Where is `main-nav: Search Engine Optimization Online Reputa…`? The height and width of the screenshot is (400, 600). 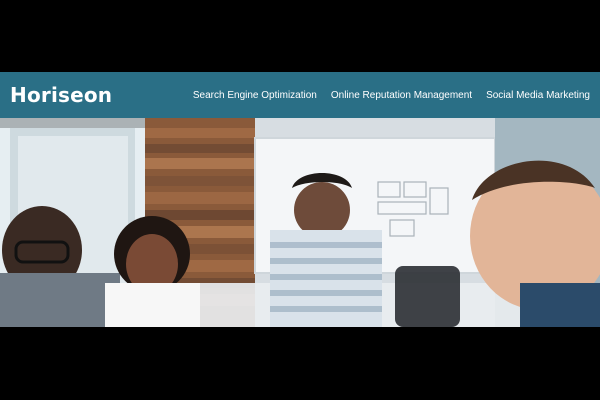
main-nav: Search Engine Optimization Online Reputa… is located at coordinates (391, 95).